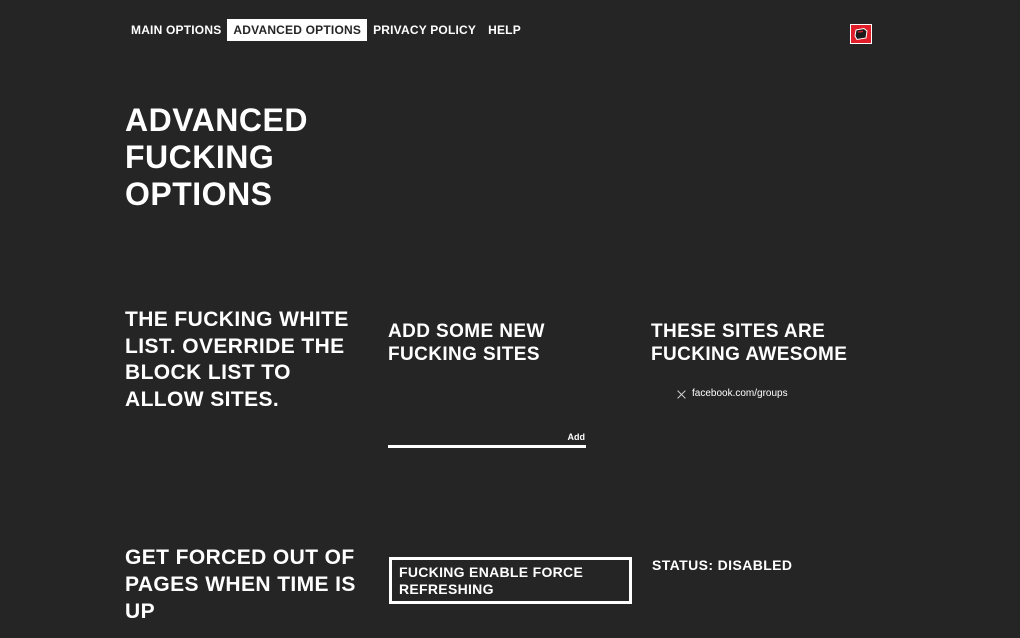  Describe the element at coordinates (176, 30) in the screenshot. I see `nav-main-options: MAIN OPTIONS` at that location.